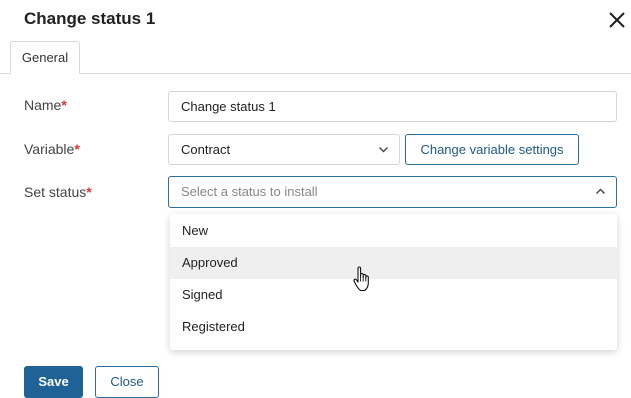 The height and width of the screenshot is (398, 631). Describe the element at coordinates (617, 20) in the screenshot. I see `close-icon` at that location.